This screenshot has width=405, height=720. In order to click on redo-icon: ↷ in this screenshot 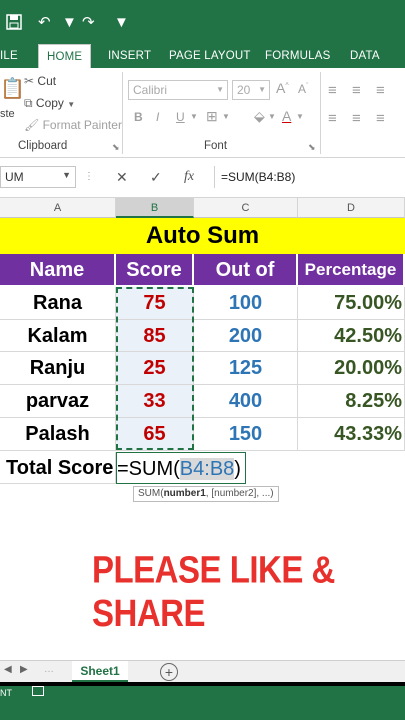, I will do `click(93, 22)`.